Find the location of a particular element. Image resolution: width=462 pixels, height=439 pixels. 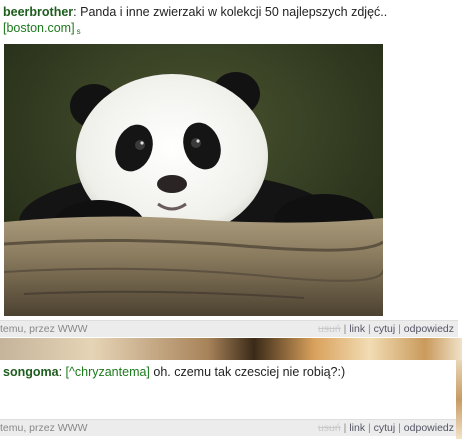

background-edge is located at coordinates (459, 399).